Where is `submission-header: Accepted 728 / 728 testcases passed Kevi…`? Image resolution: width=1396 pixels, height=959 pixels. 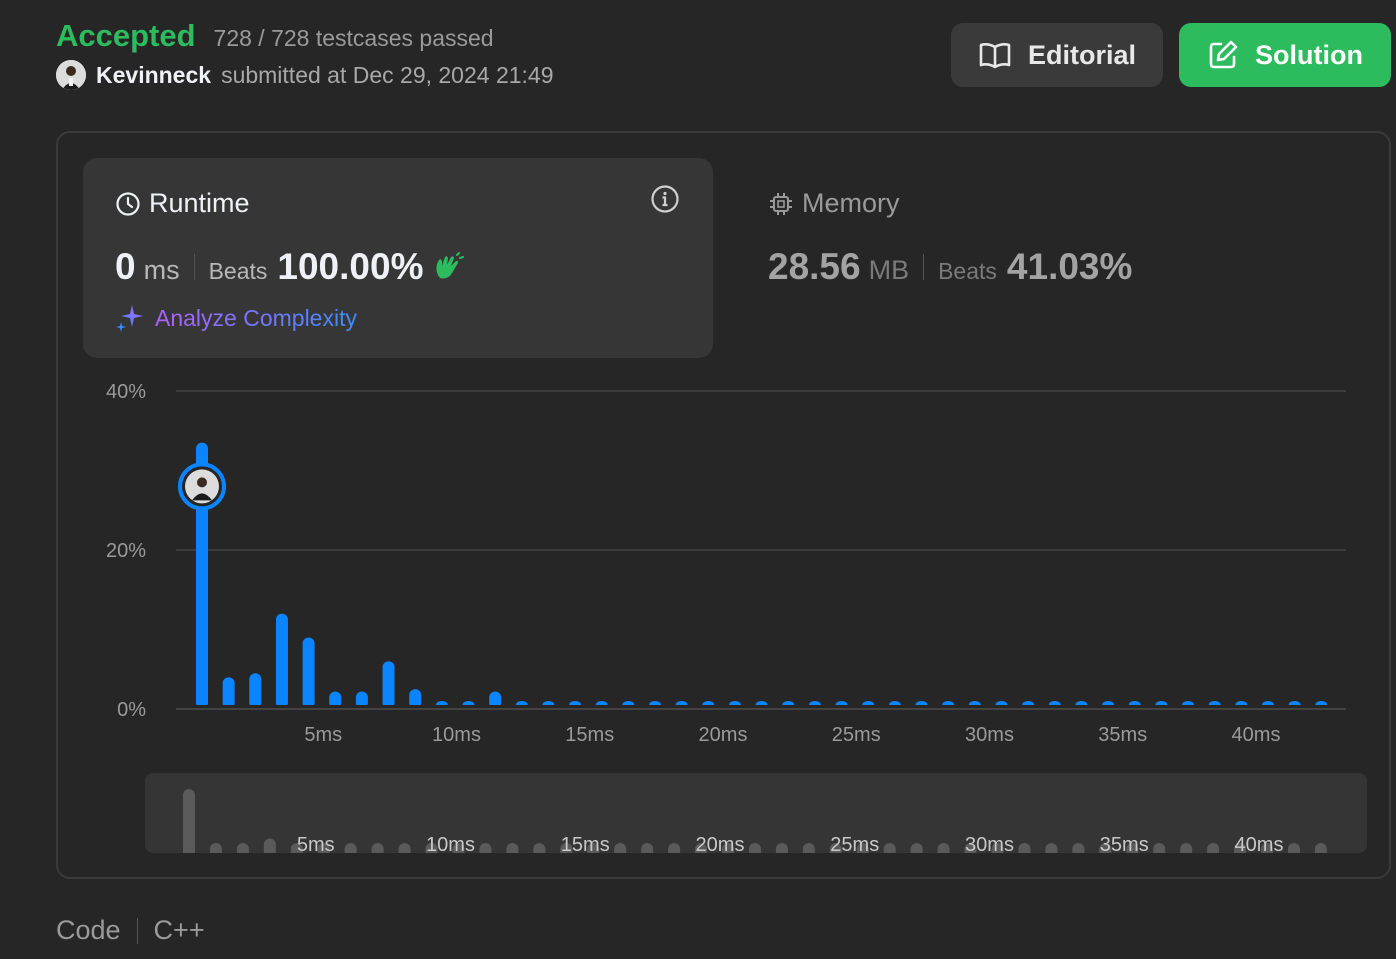 submission-header: Accepted 728 / 728 testcases passed Kevi… is located at coordinates (305, 54).